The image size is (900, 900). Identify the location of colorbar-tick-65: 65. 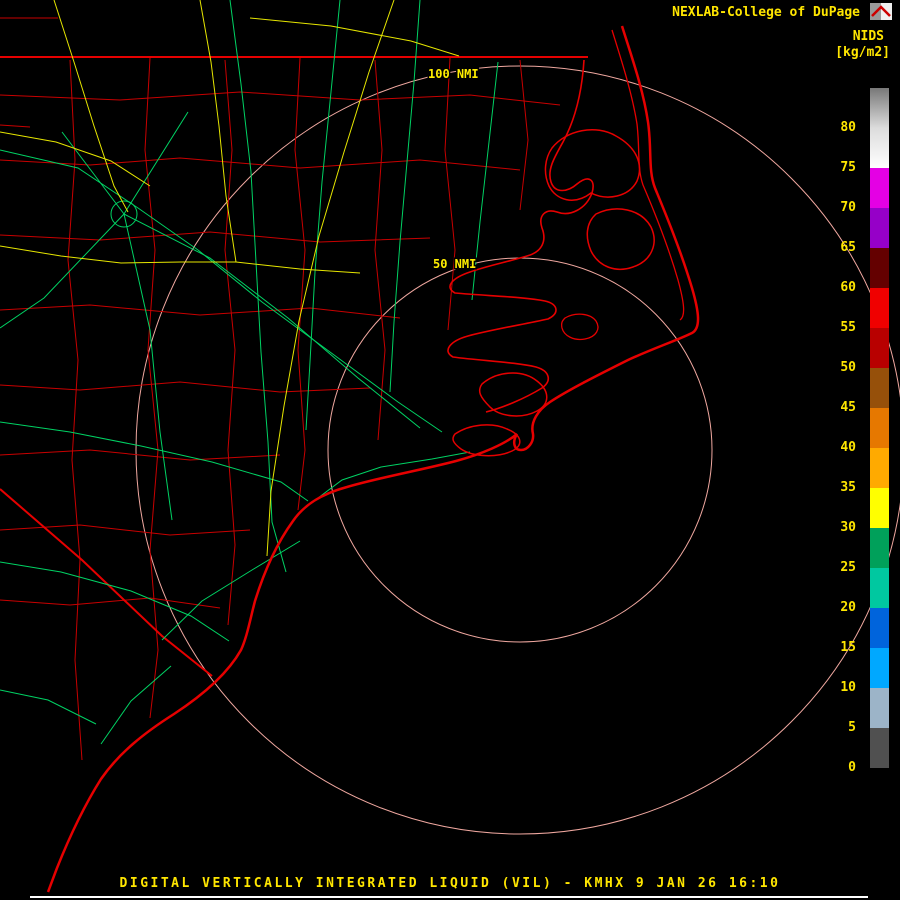
(848, 247).